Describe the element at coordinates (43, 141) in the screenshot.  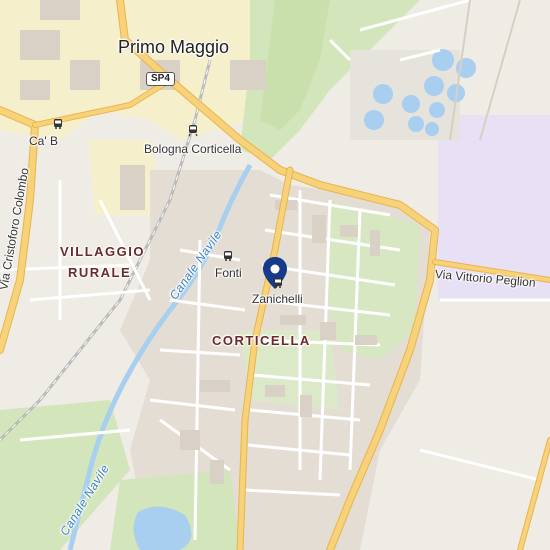
I see `place-label-ca-b: Ca' B` at that location.